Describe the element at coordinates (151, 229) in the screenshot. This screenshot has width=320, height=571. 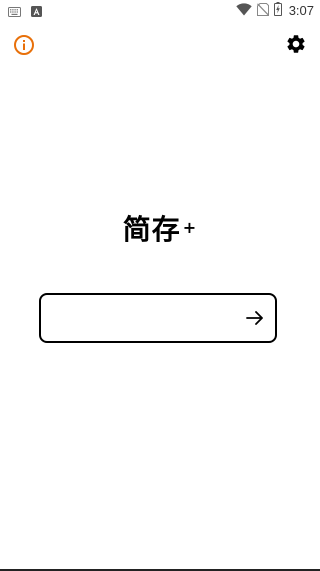
I see `app-logo-text: 简存` at that location.